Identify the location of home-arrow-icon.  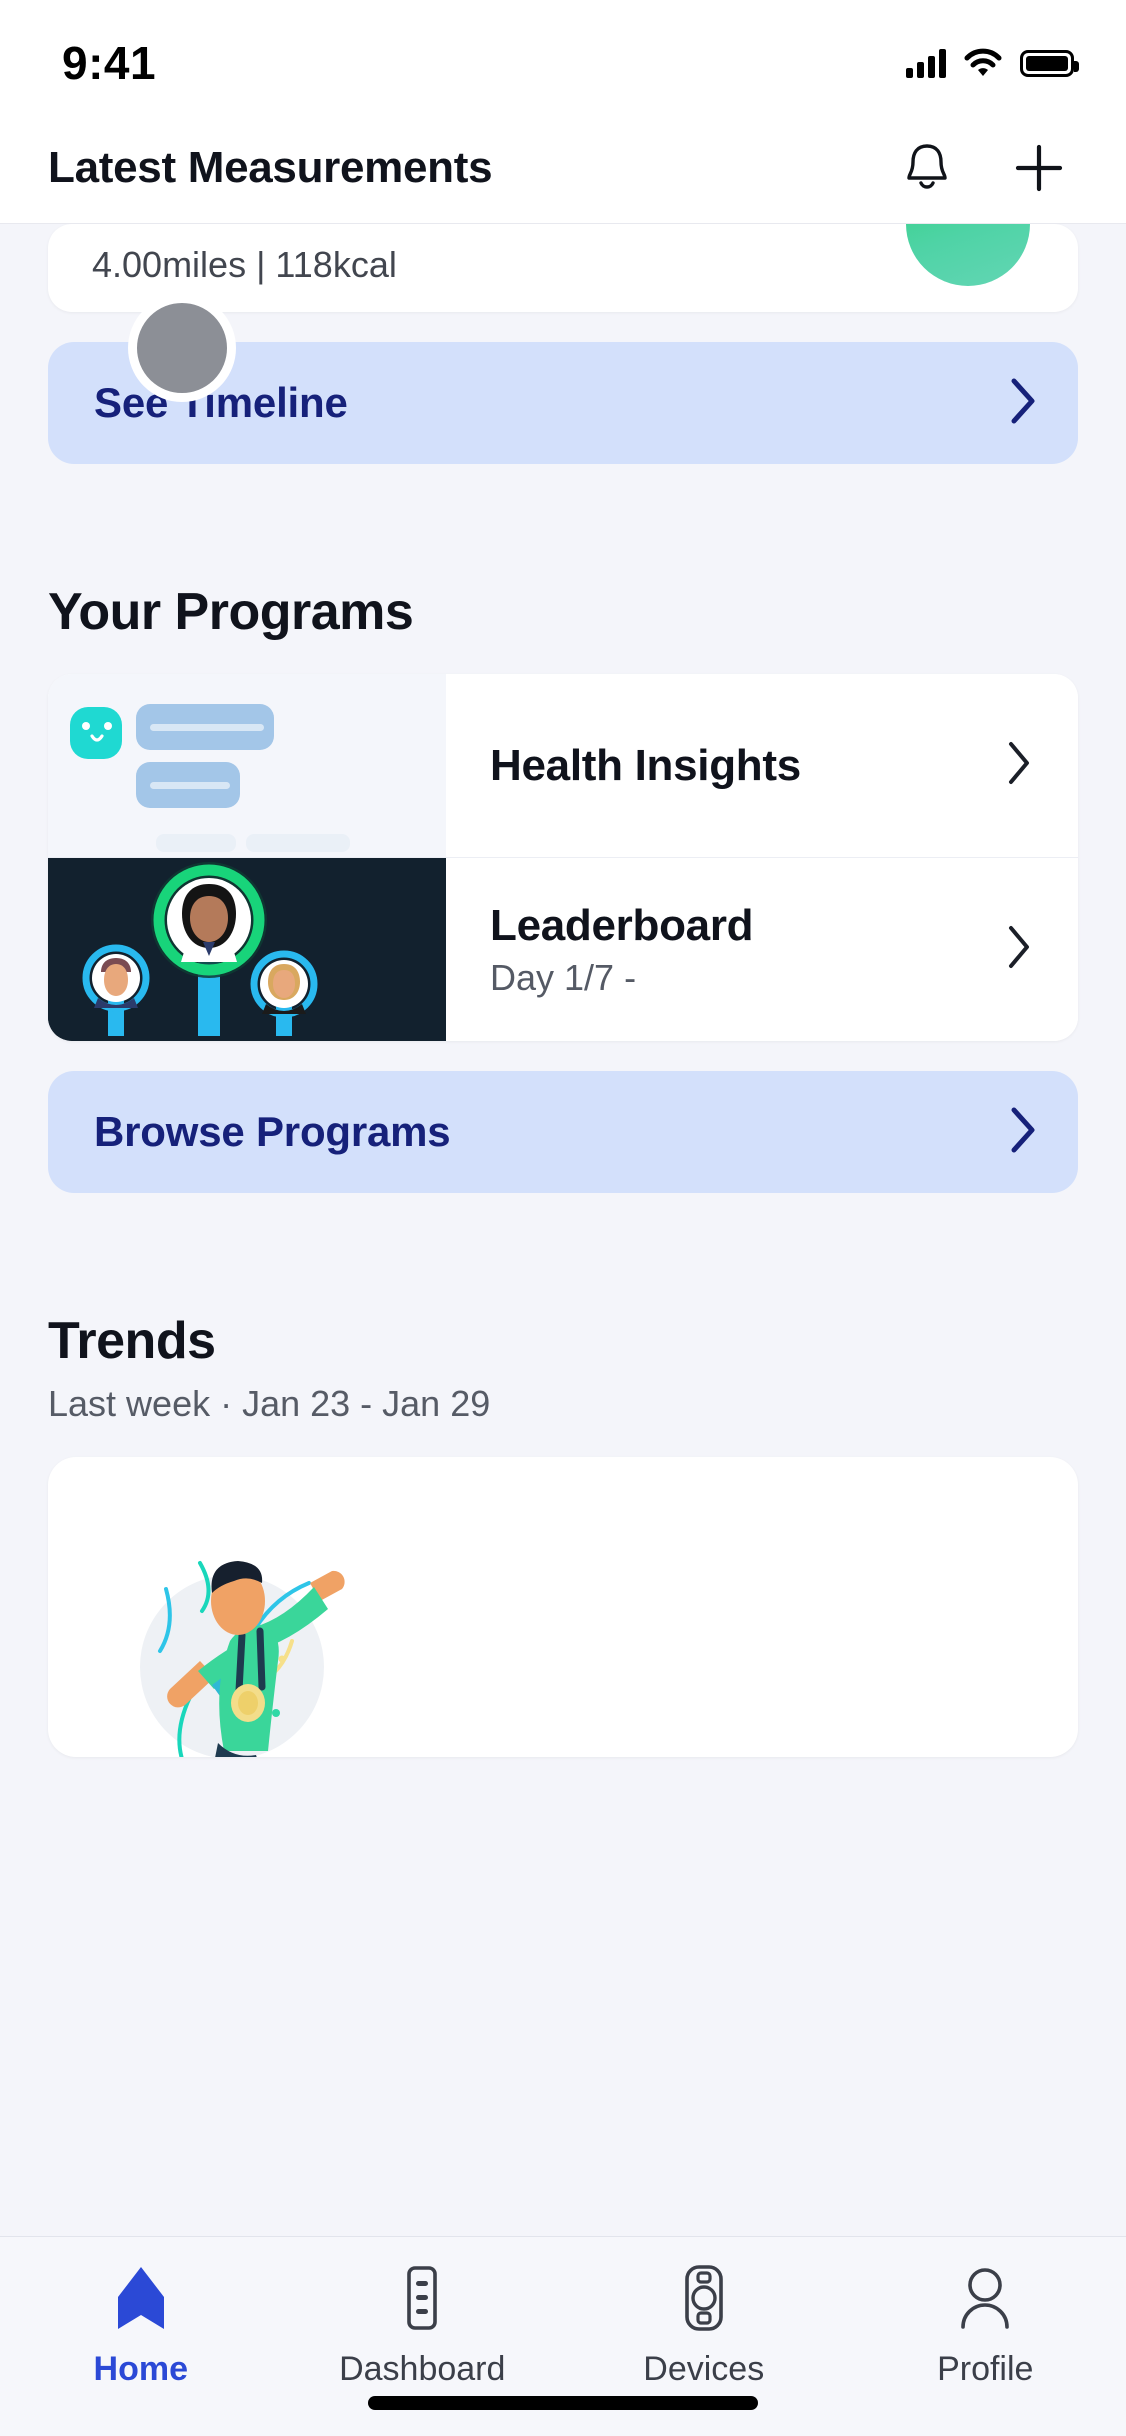
(141, 2300).